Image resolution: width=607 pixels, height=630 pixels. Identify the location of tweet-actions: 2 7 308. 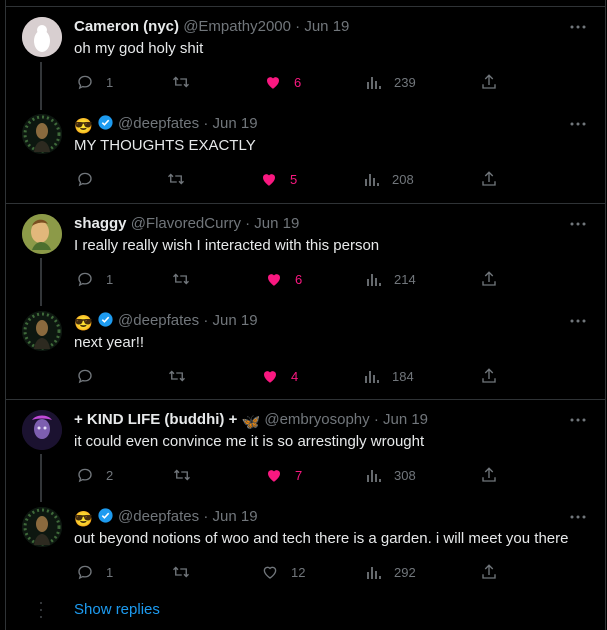
(289, 475).